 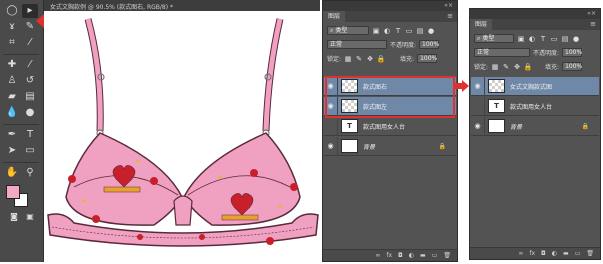 I want to click on healing-brush-icon: ✚, so click(x=12, y=65).